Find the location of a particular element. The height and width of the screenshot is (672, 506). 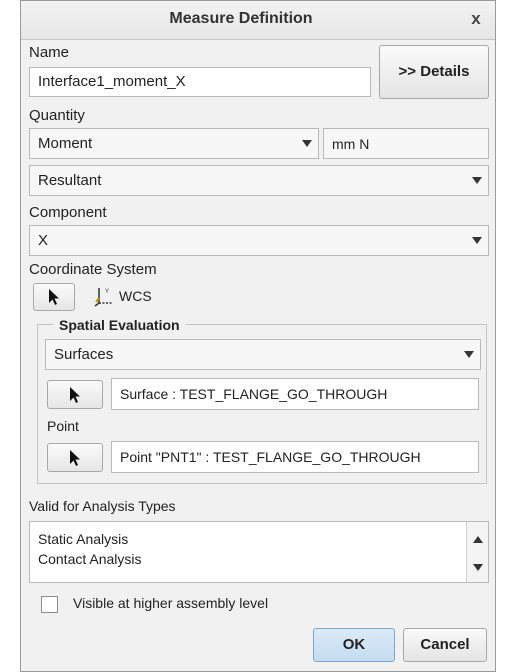

visible-higher-assembly-label: Visible at higher assembly level is located at coordinates (171, 603).